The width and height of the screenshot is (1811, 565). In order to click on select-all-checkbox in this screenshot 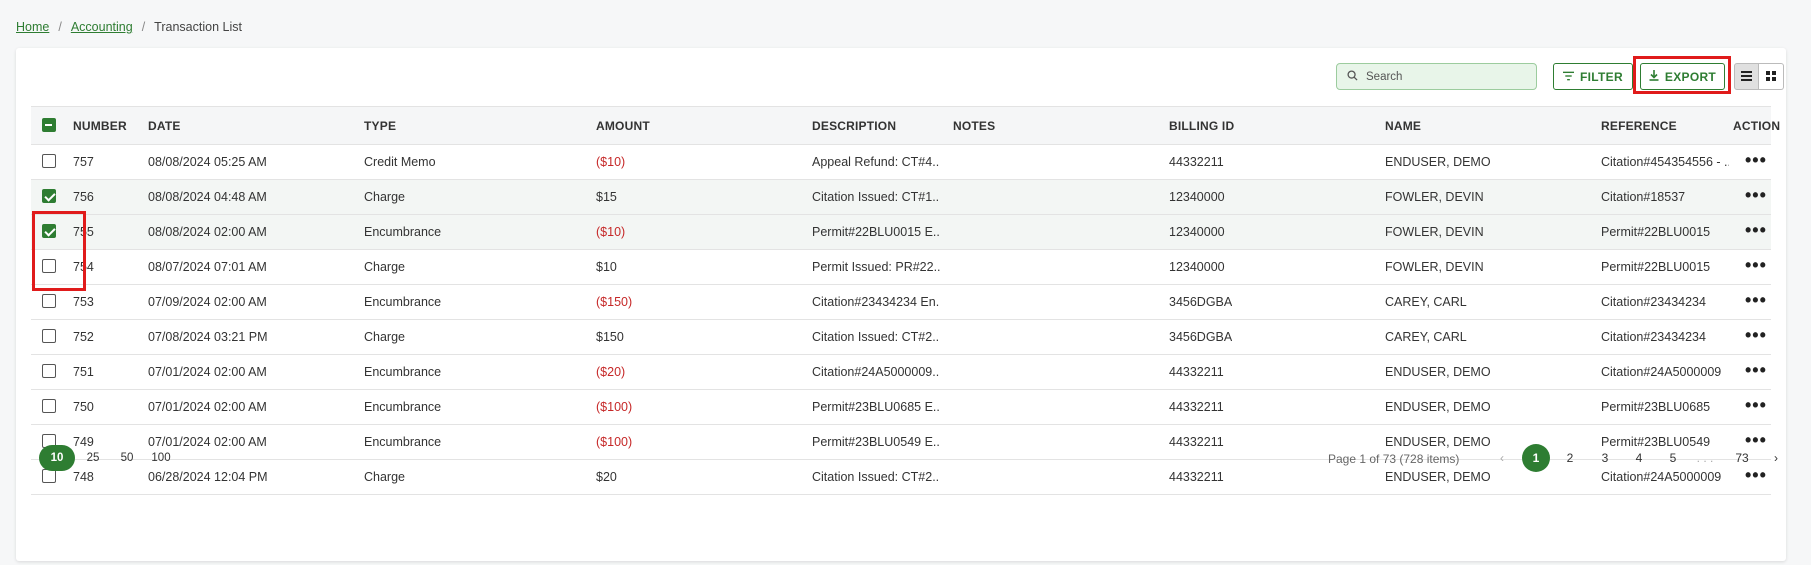, I will do `click(49, 125)`.